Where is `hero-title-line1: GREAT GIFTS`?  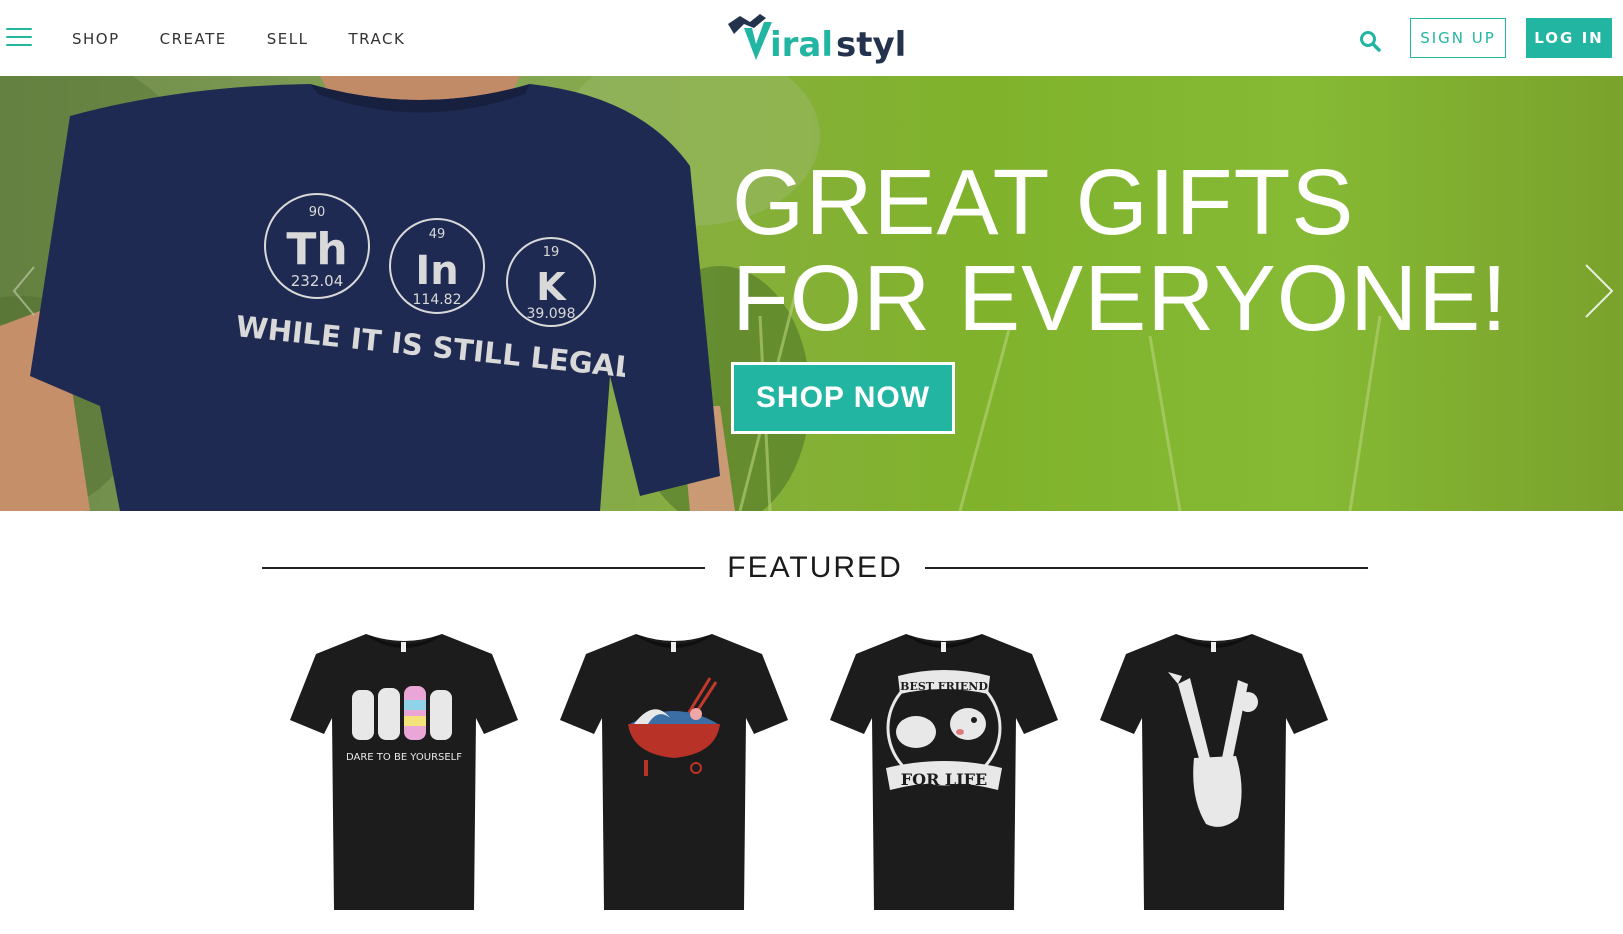 hero-title-line1: GREAT GIFTS is located at coordinates (1043, 202).